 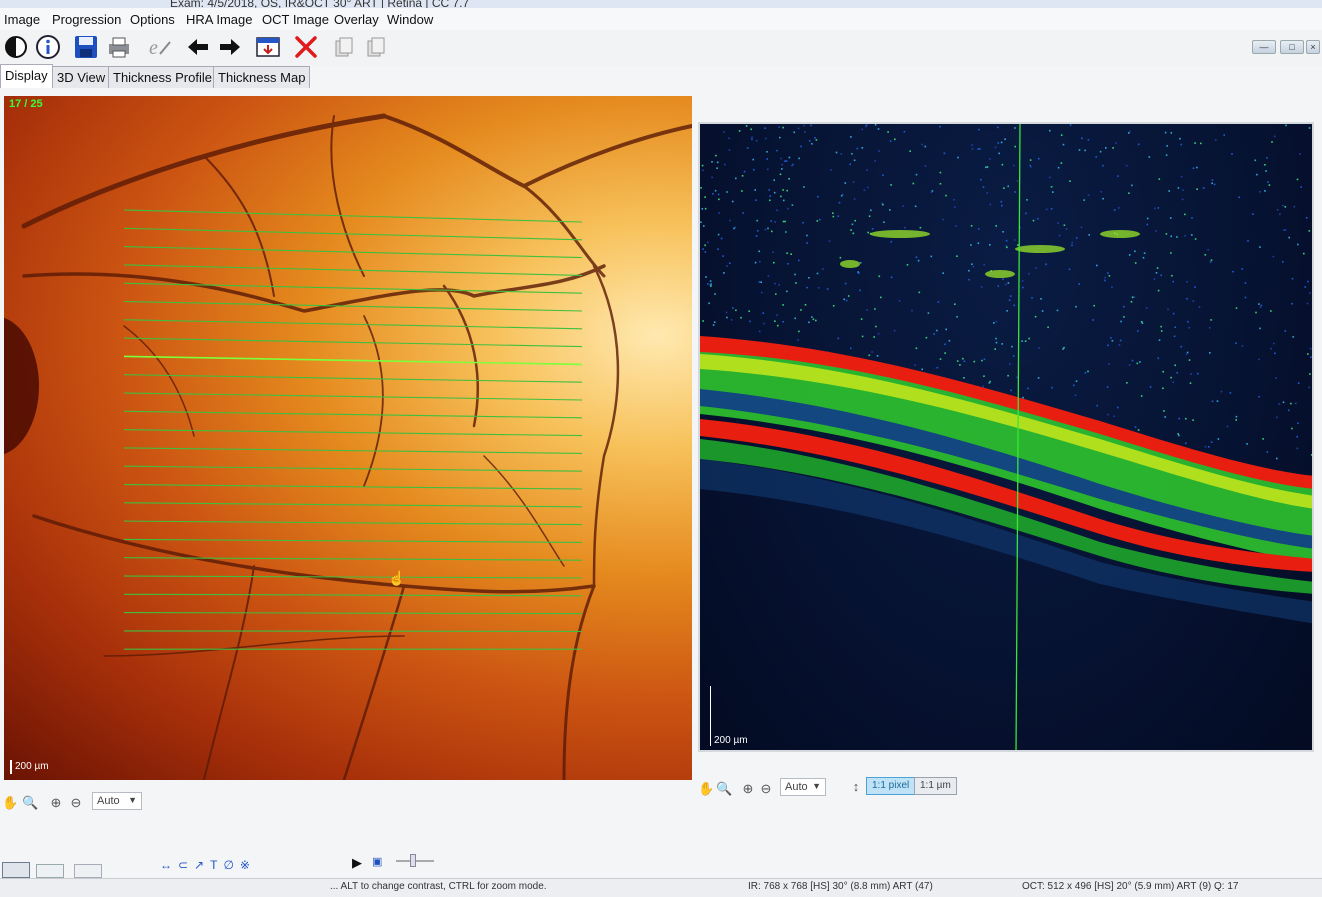 I want to click on slider-thumb, so click(x=413, y=860).